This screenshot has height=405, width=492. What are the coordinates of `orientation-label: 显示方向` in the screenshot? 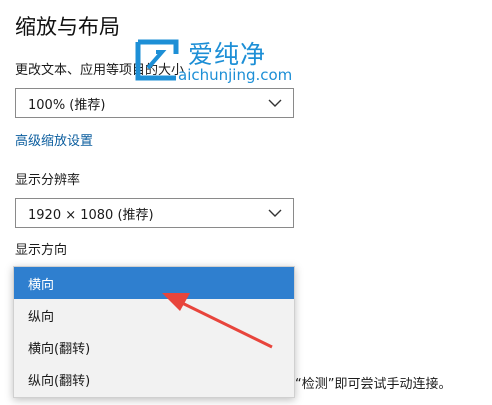 It's located at (41, 250).